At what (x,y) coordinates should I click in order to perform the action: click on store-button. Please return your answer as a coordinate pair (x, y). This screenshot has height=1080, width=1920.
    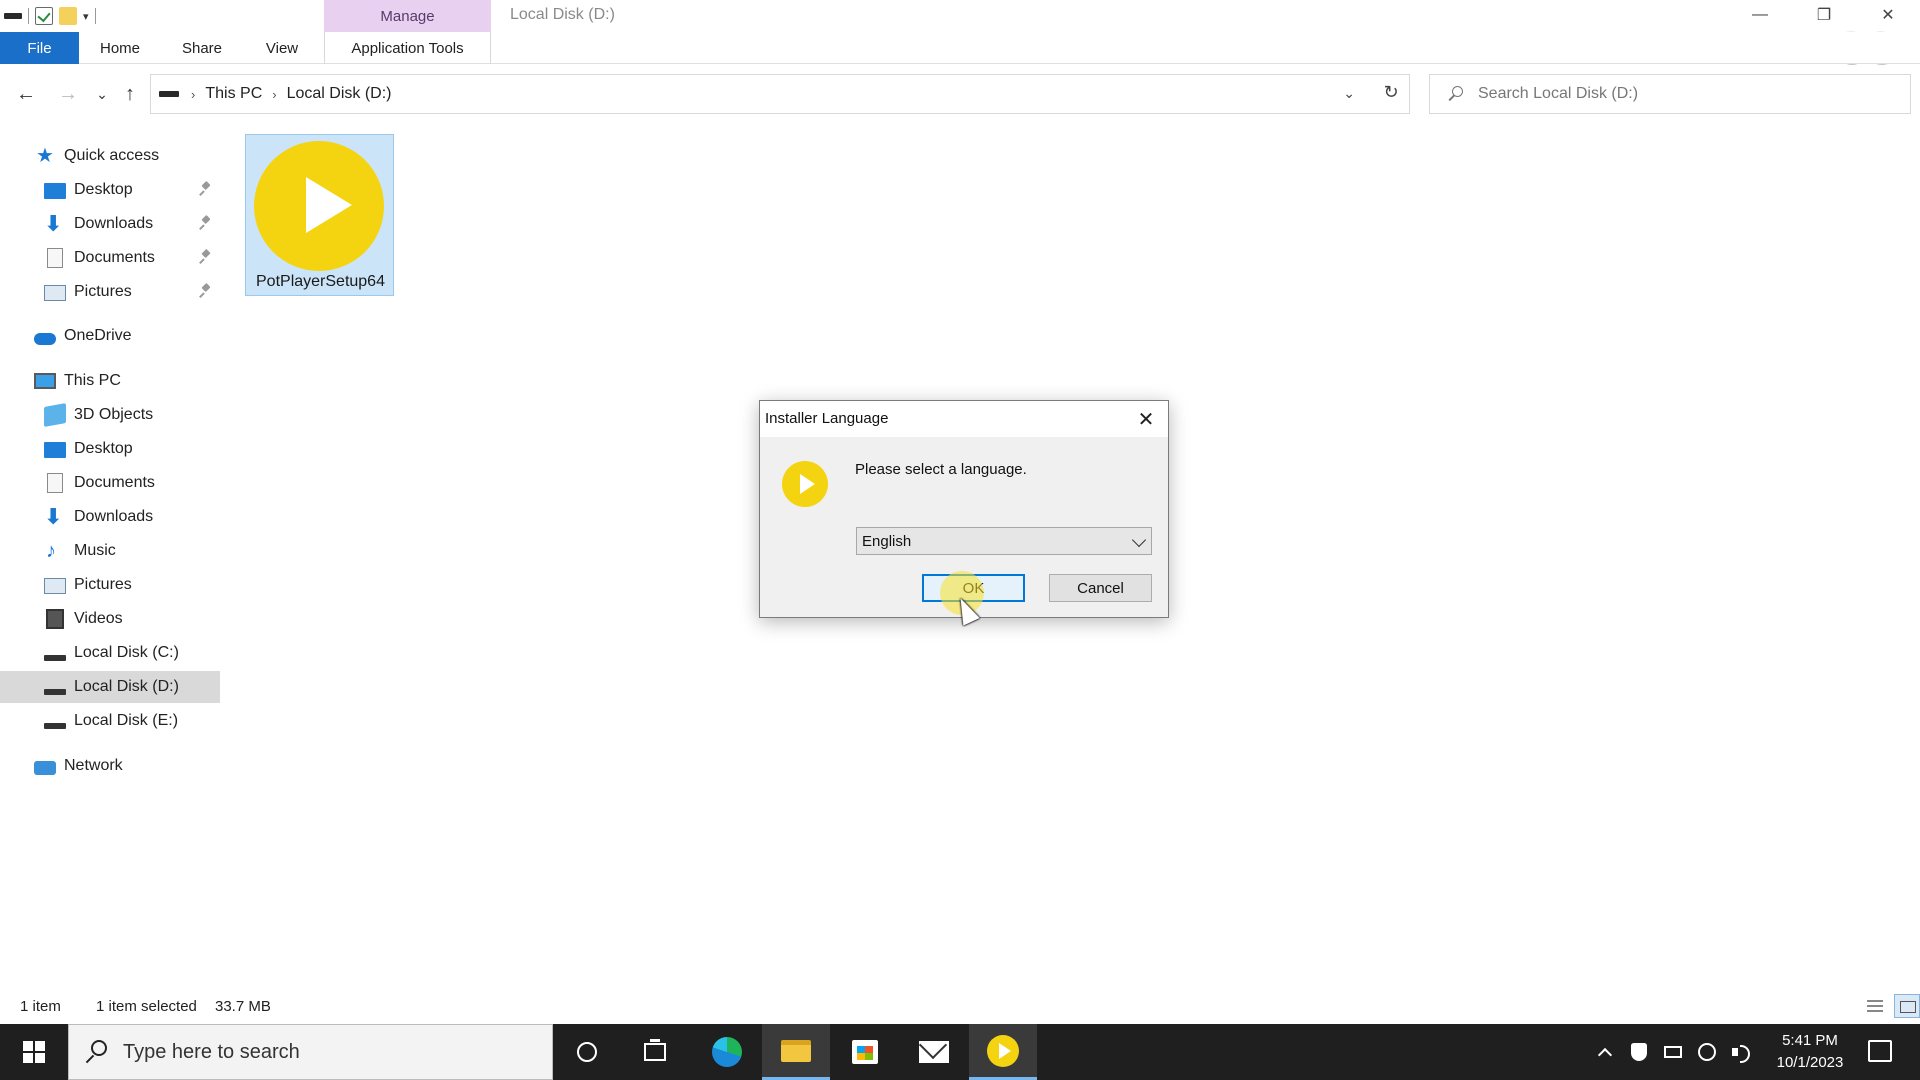
    Looking at the image, I should click on (865, 1052).